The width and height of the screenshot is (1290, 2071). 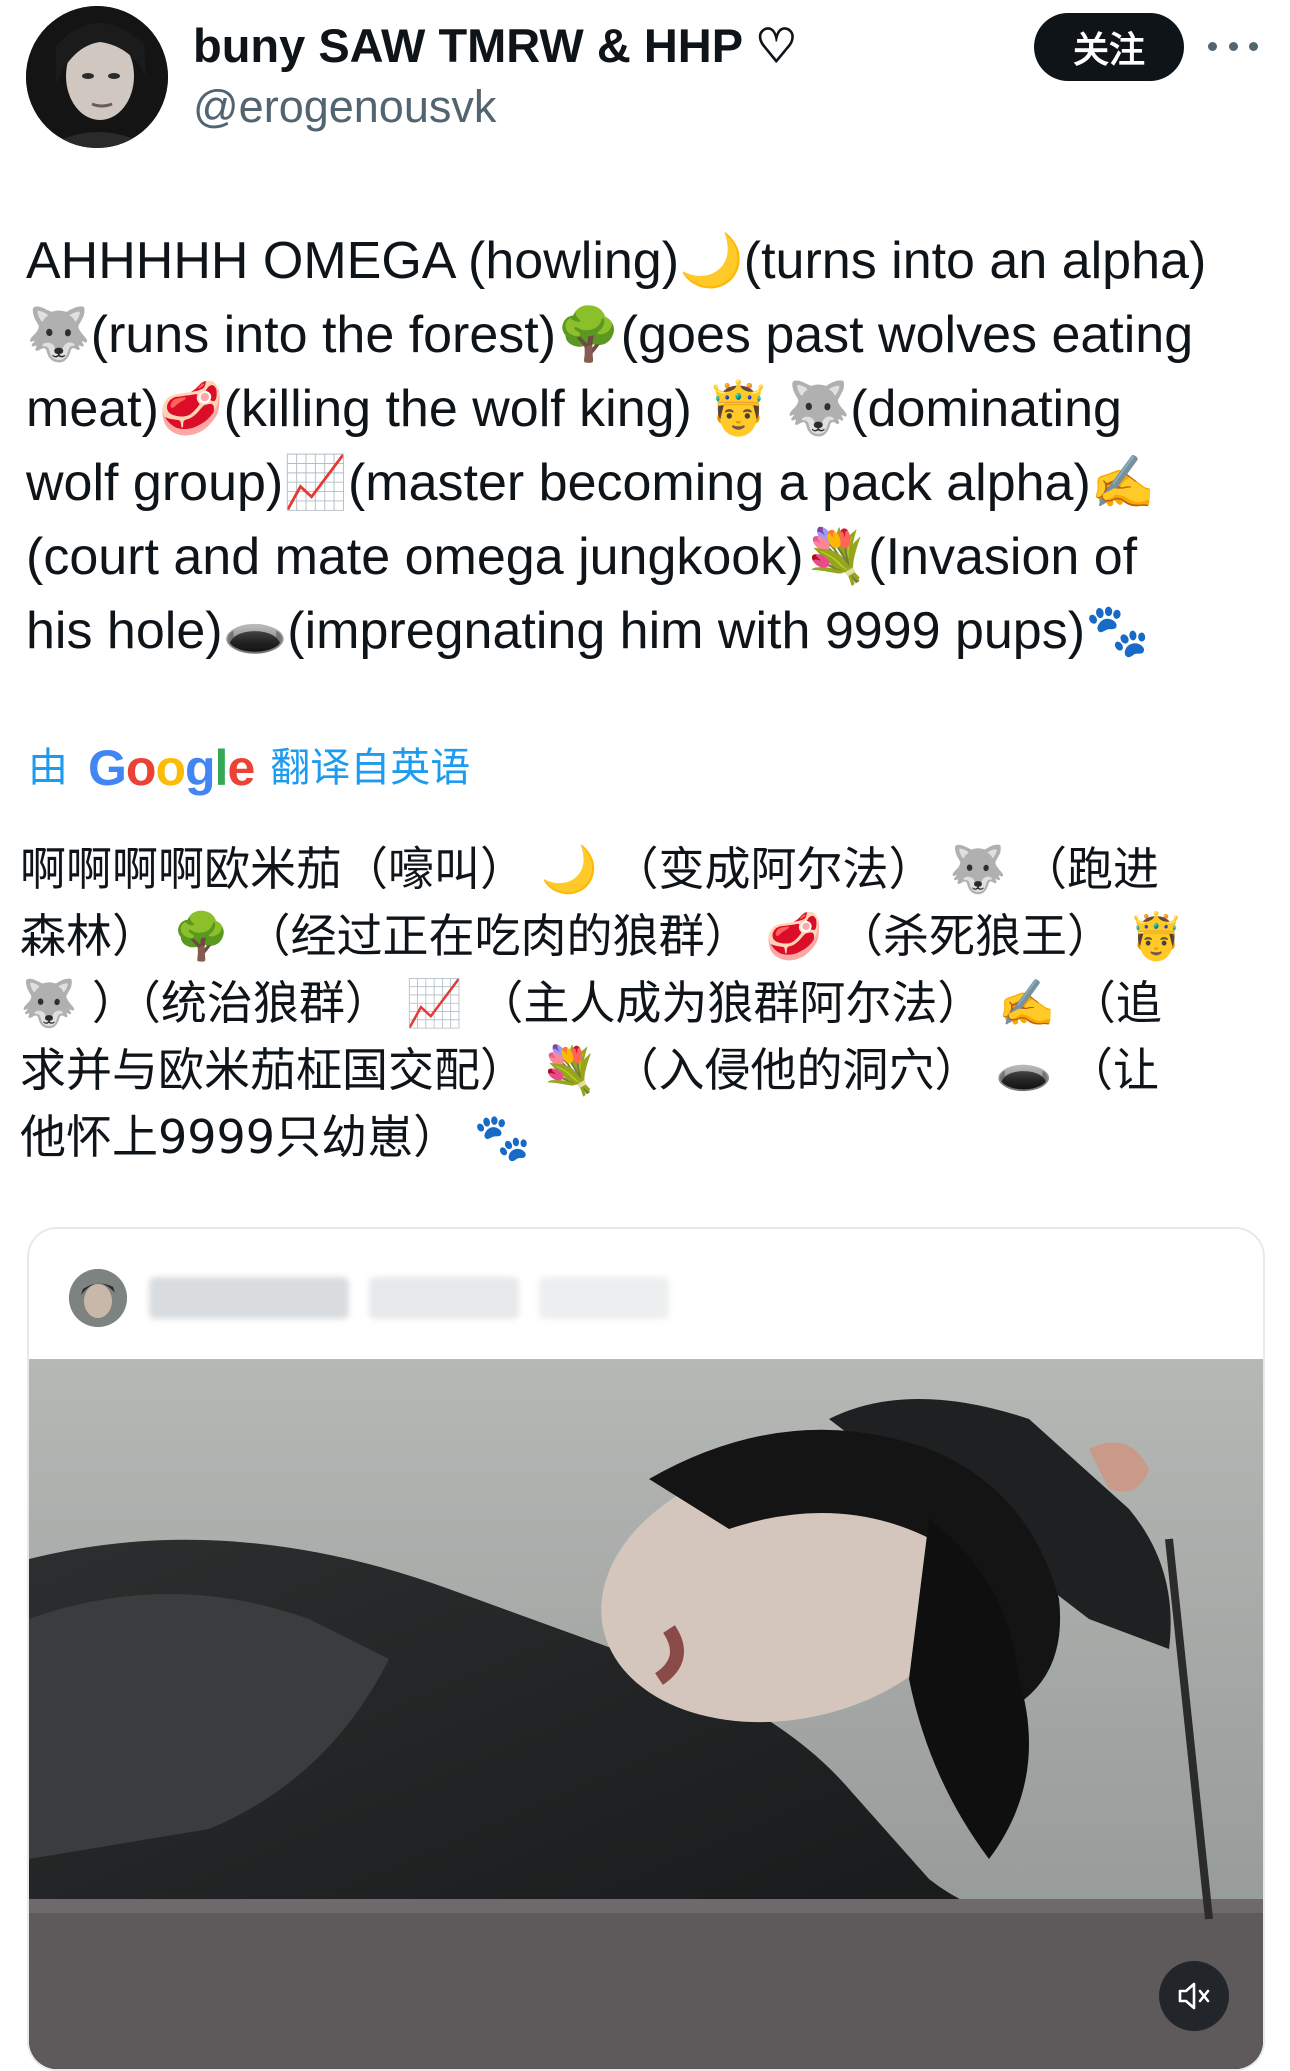 I want to click on quoted-author-avatar, so click(x=98, y=1298).